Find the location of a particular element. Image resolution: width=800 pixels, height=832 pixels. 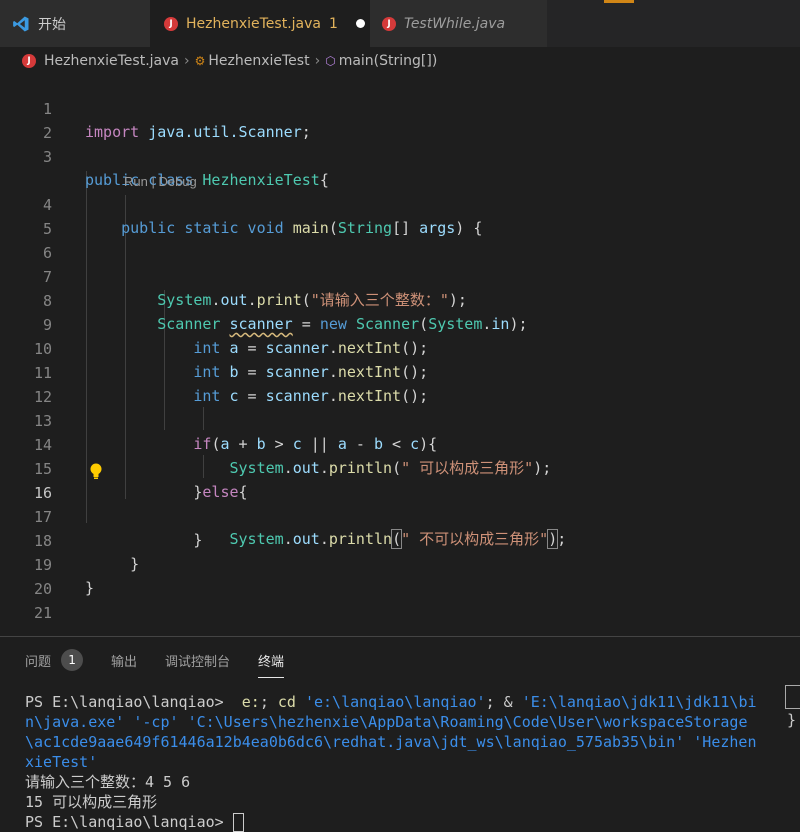

code-line: 7 System.out.print("请输入三个整数："); is located at coordinates (400, 276).